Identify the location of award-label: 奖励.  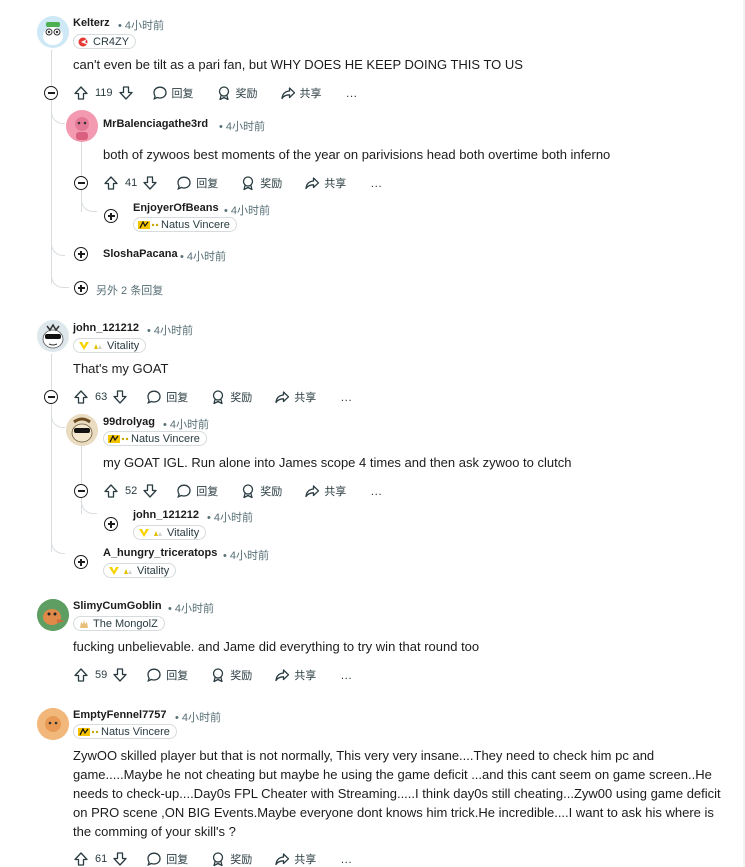
(241, 398).